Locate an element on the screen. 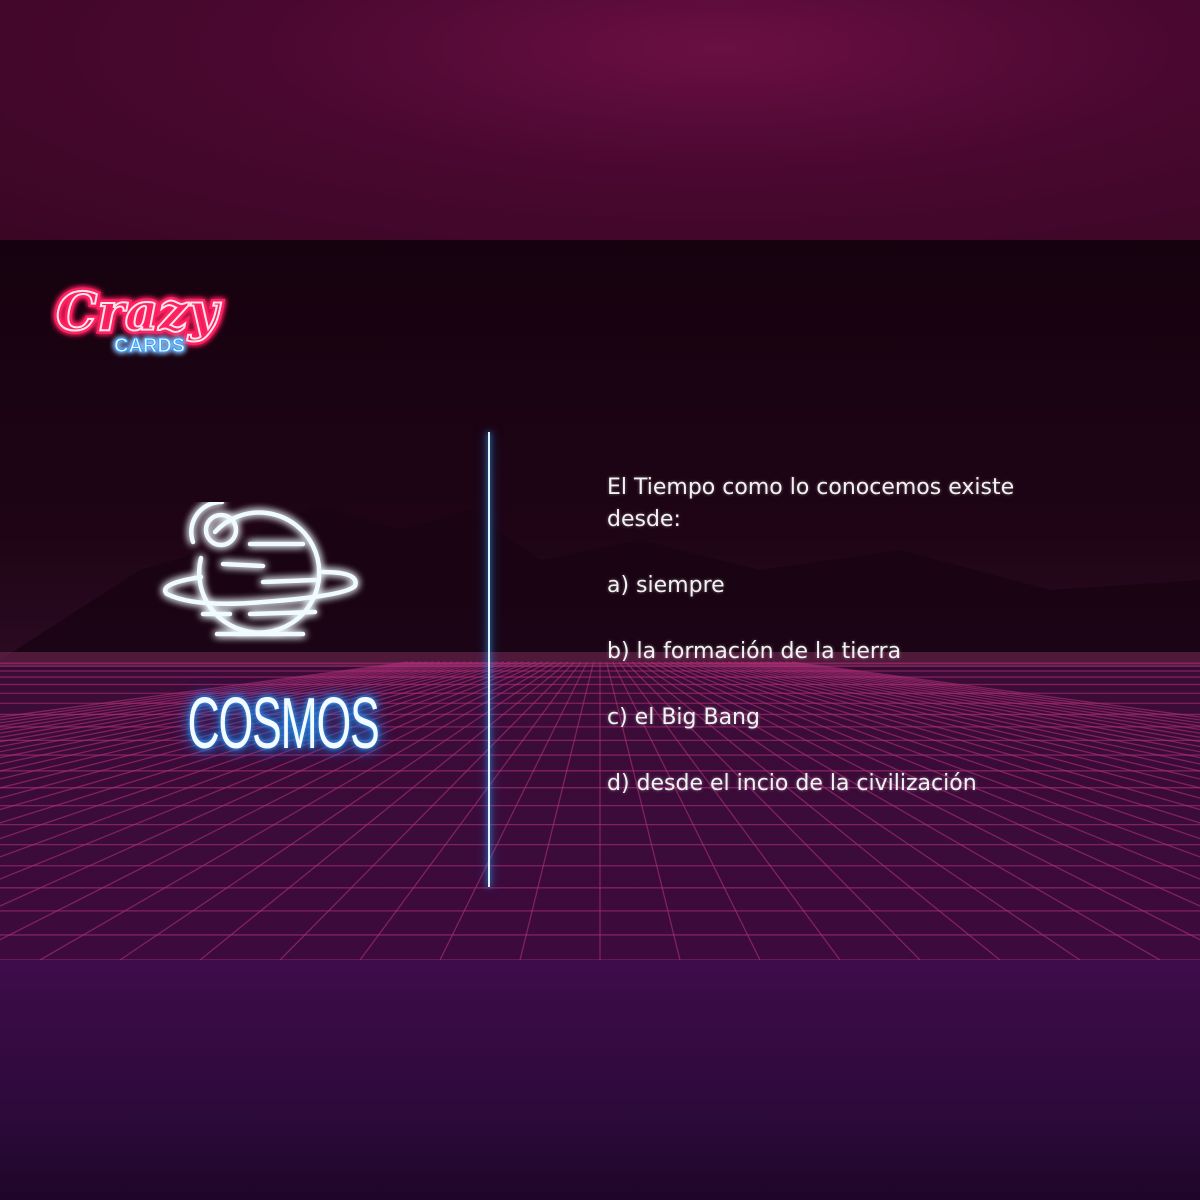  answer-option-c: c) el Big Bang is located at coordinates (832, 718).